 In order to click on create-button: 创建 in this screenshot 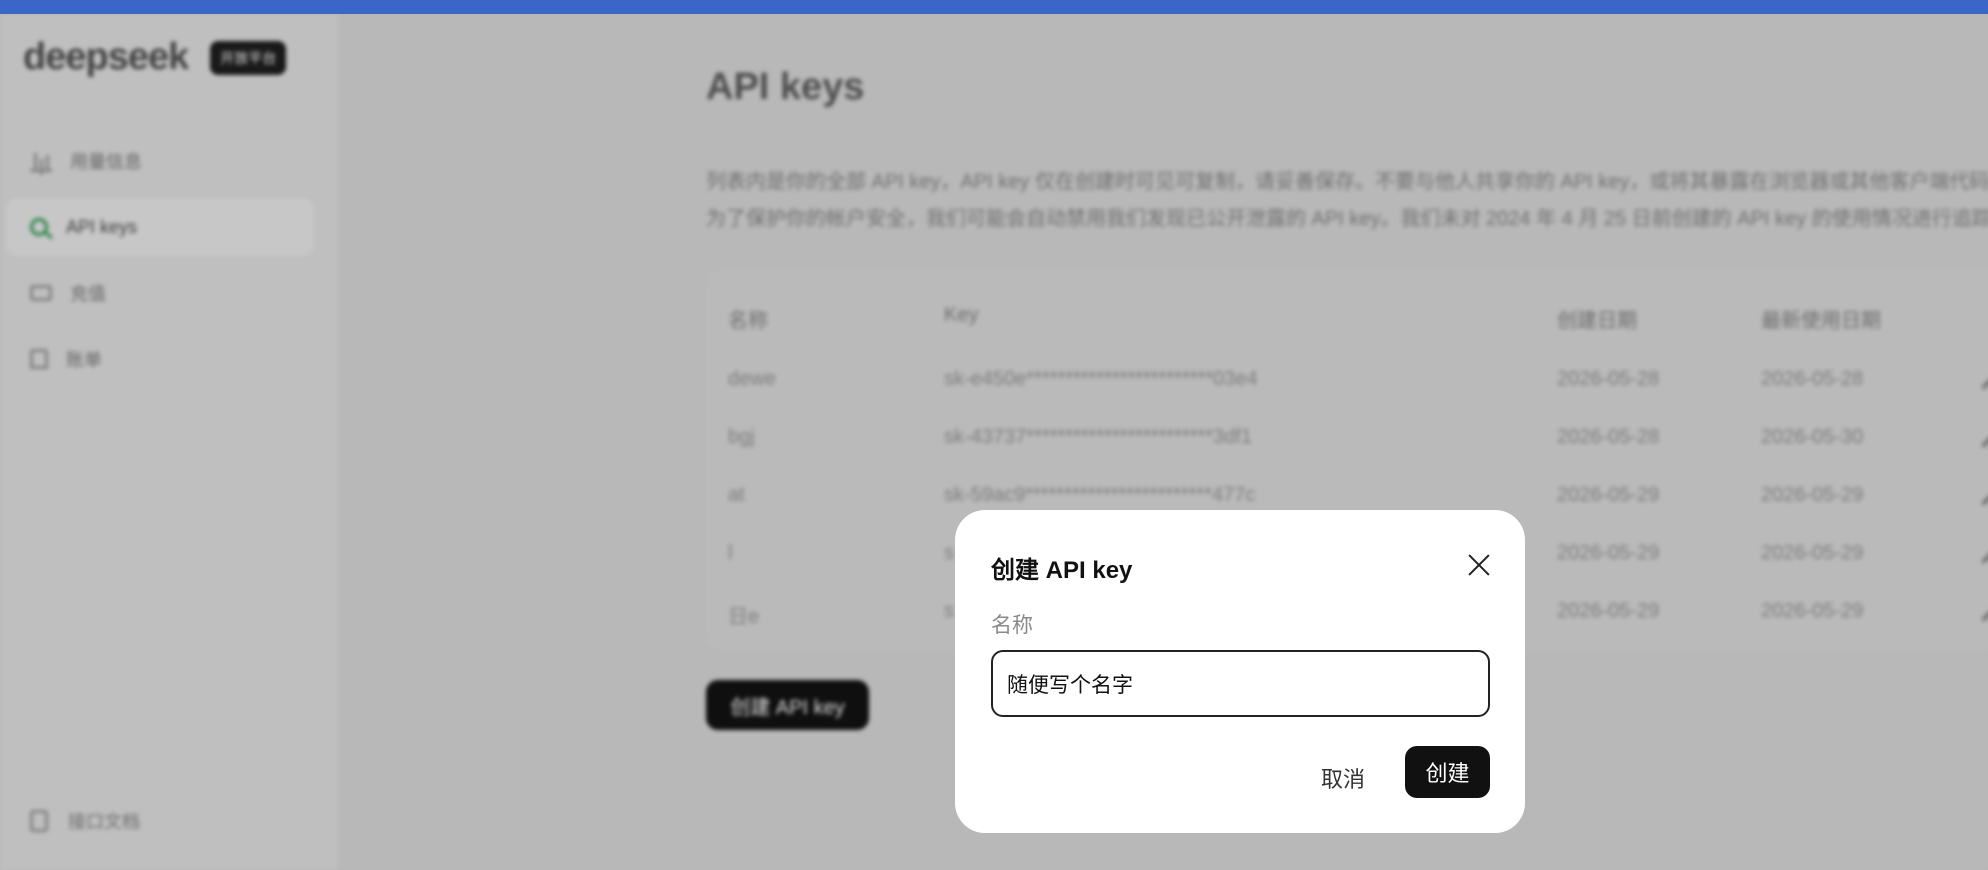, I will do `click(1447, 772)`.